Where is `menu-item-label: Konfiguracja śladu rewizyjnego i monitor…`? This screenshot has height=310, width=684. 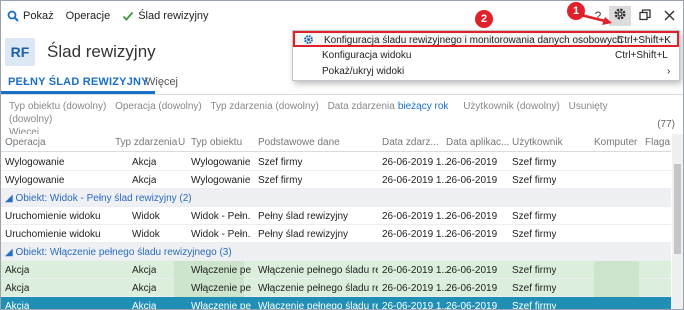 menu-item-label: Konfiguracja śladu rewizyjnego i monitor… is located at coordinates (473, 40).